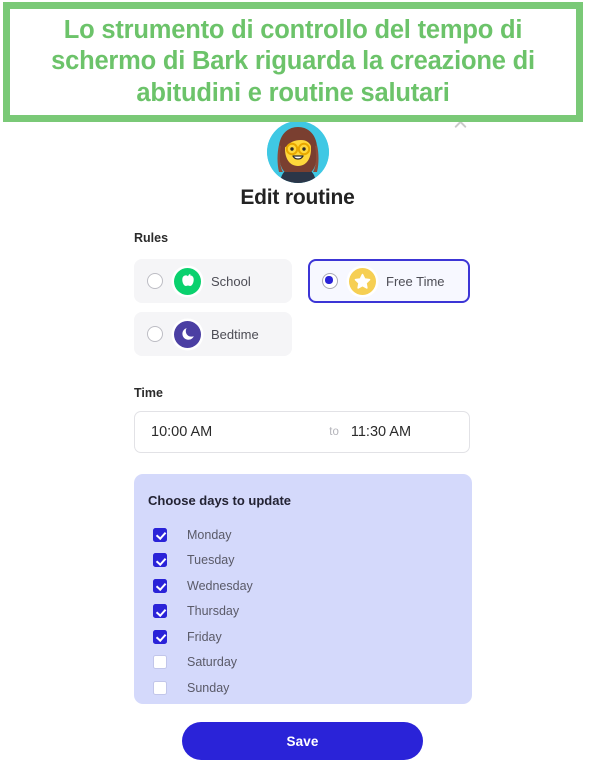 The height and width of the screenshot is (768, 595). What do you see at coordinates (209, 534) in the screenshot?
I see `day-label: Monday` at bounding box center [209, 534].